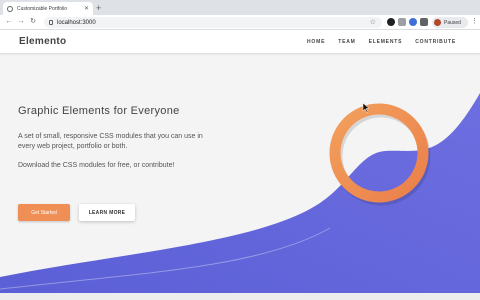 This screenshot has width=480, height=300. Describe the element at coordinates (86, 8) in the screenshot. I see `close-tab-icon: ✕` at that location.